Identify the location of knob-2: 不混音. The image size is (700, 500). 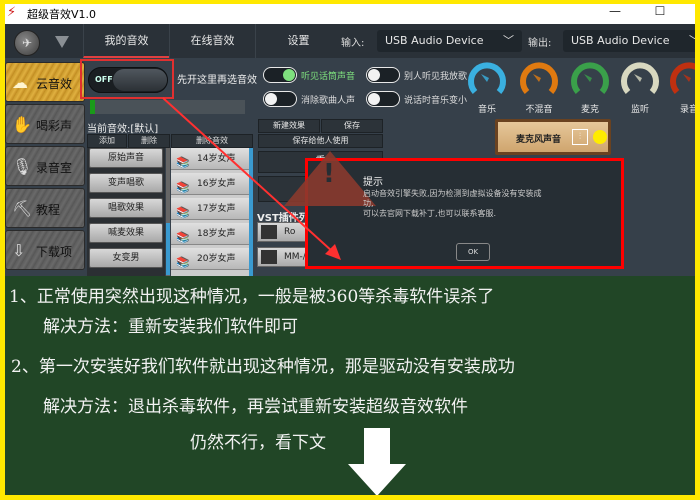
(539, 87).